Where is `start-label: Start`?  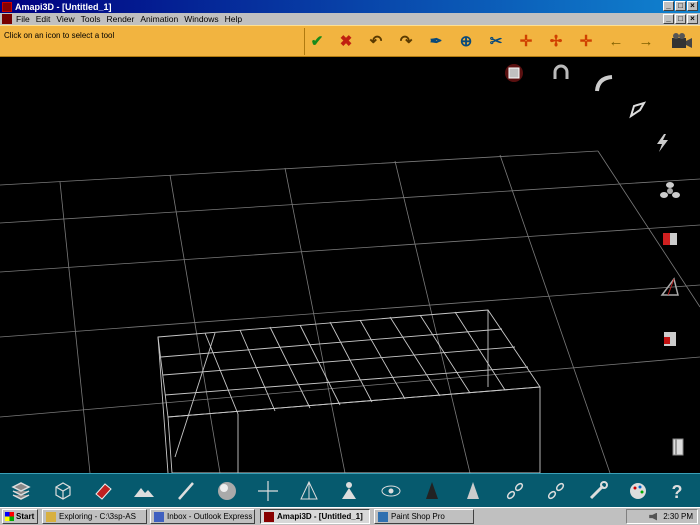
start-label: Start is located at coordinates (25, 516).